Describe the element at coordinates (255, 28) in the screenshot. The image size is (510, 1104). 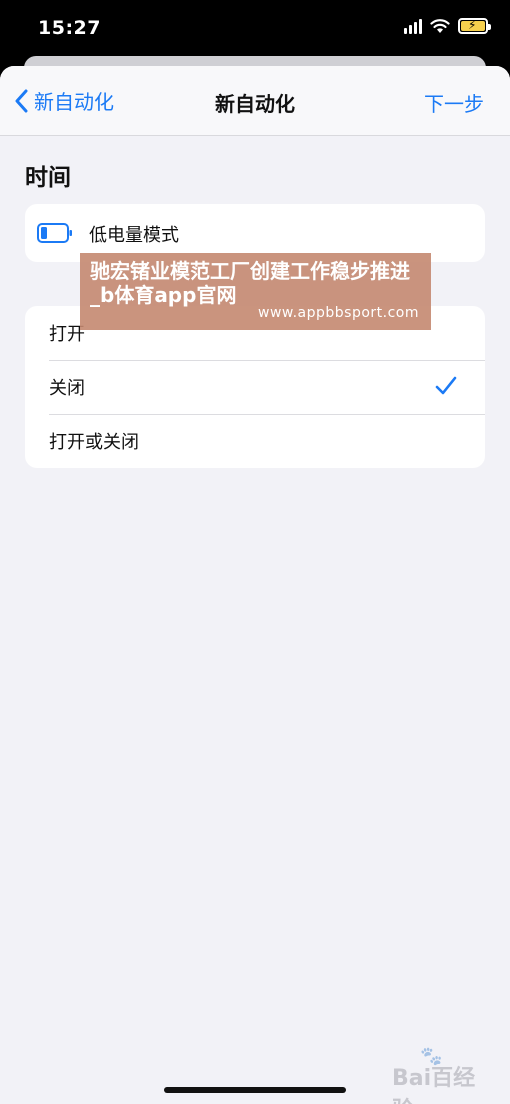
I see `status-bar: 15:27 ⚡` at that location.